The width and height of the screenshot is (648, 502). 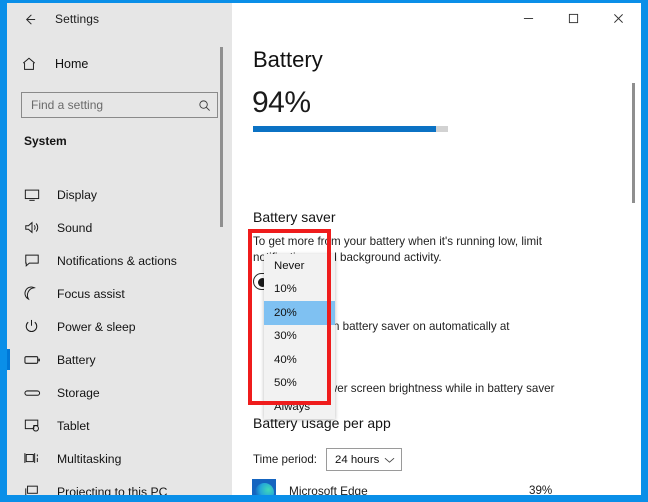 What do you see at coordinates (413, 326) in the screenshot?
I see `auto-on-label: Turn battery saver on automatically at` at bounding box center [413, 326].